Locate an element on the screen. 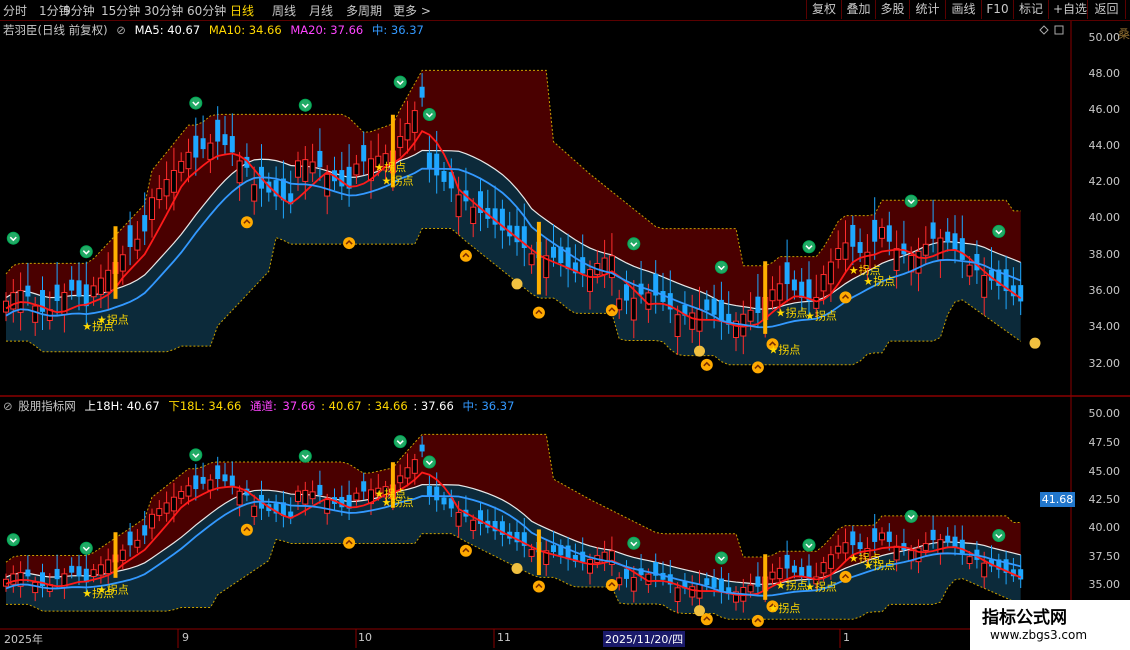  toolbar-tab-5: 60分钟 is located at coordinates (206, 10).